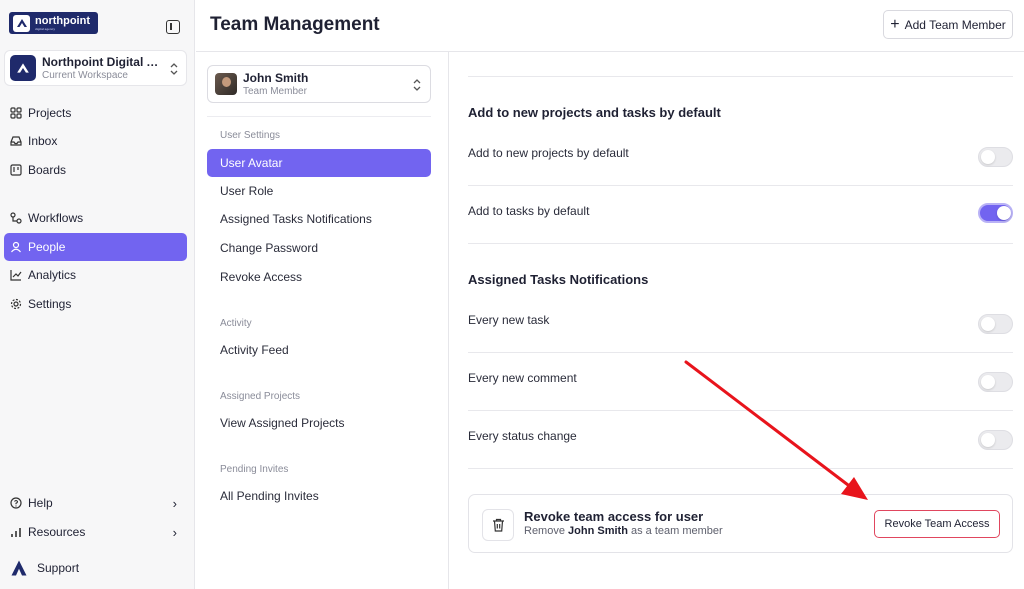  Describe the element at coordinates (15, 113) in the screenshot. I see `grid-icon` at that location.